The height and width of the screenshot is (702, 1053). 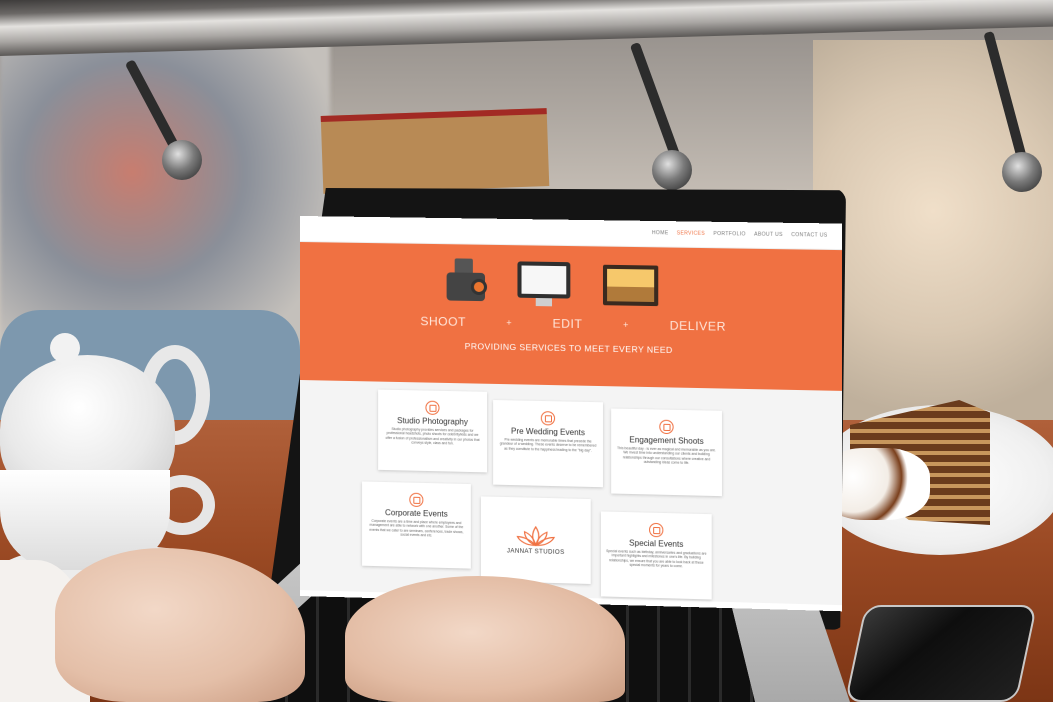 What do you see at coordinates (435, 151) in the screenshot?
I see `menu-card` at bounding box center [435, 151].